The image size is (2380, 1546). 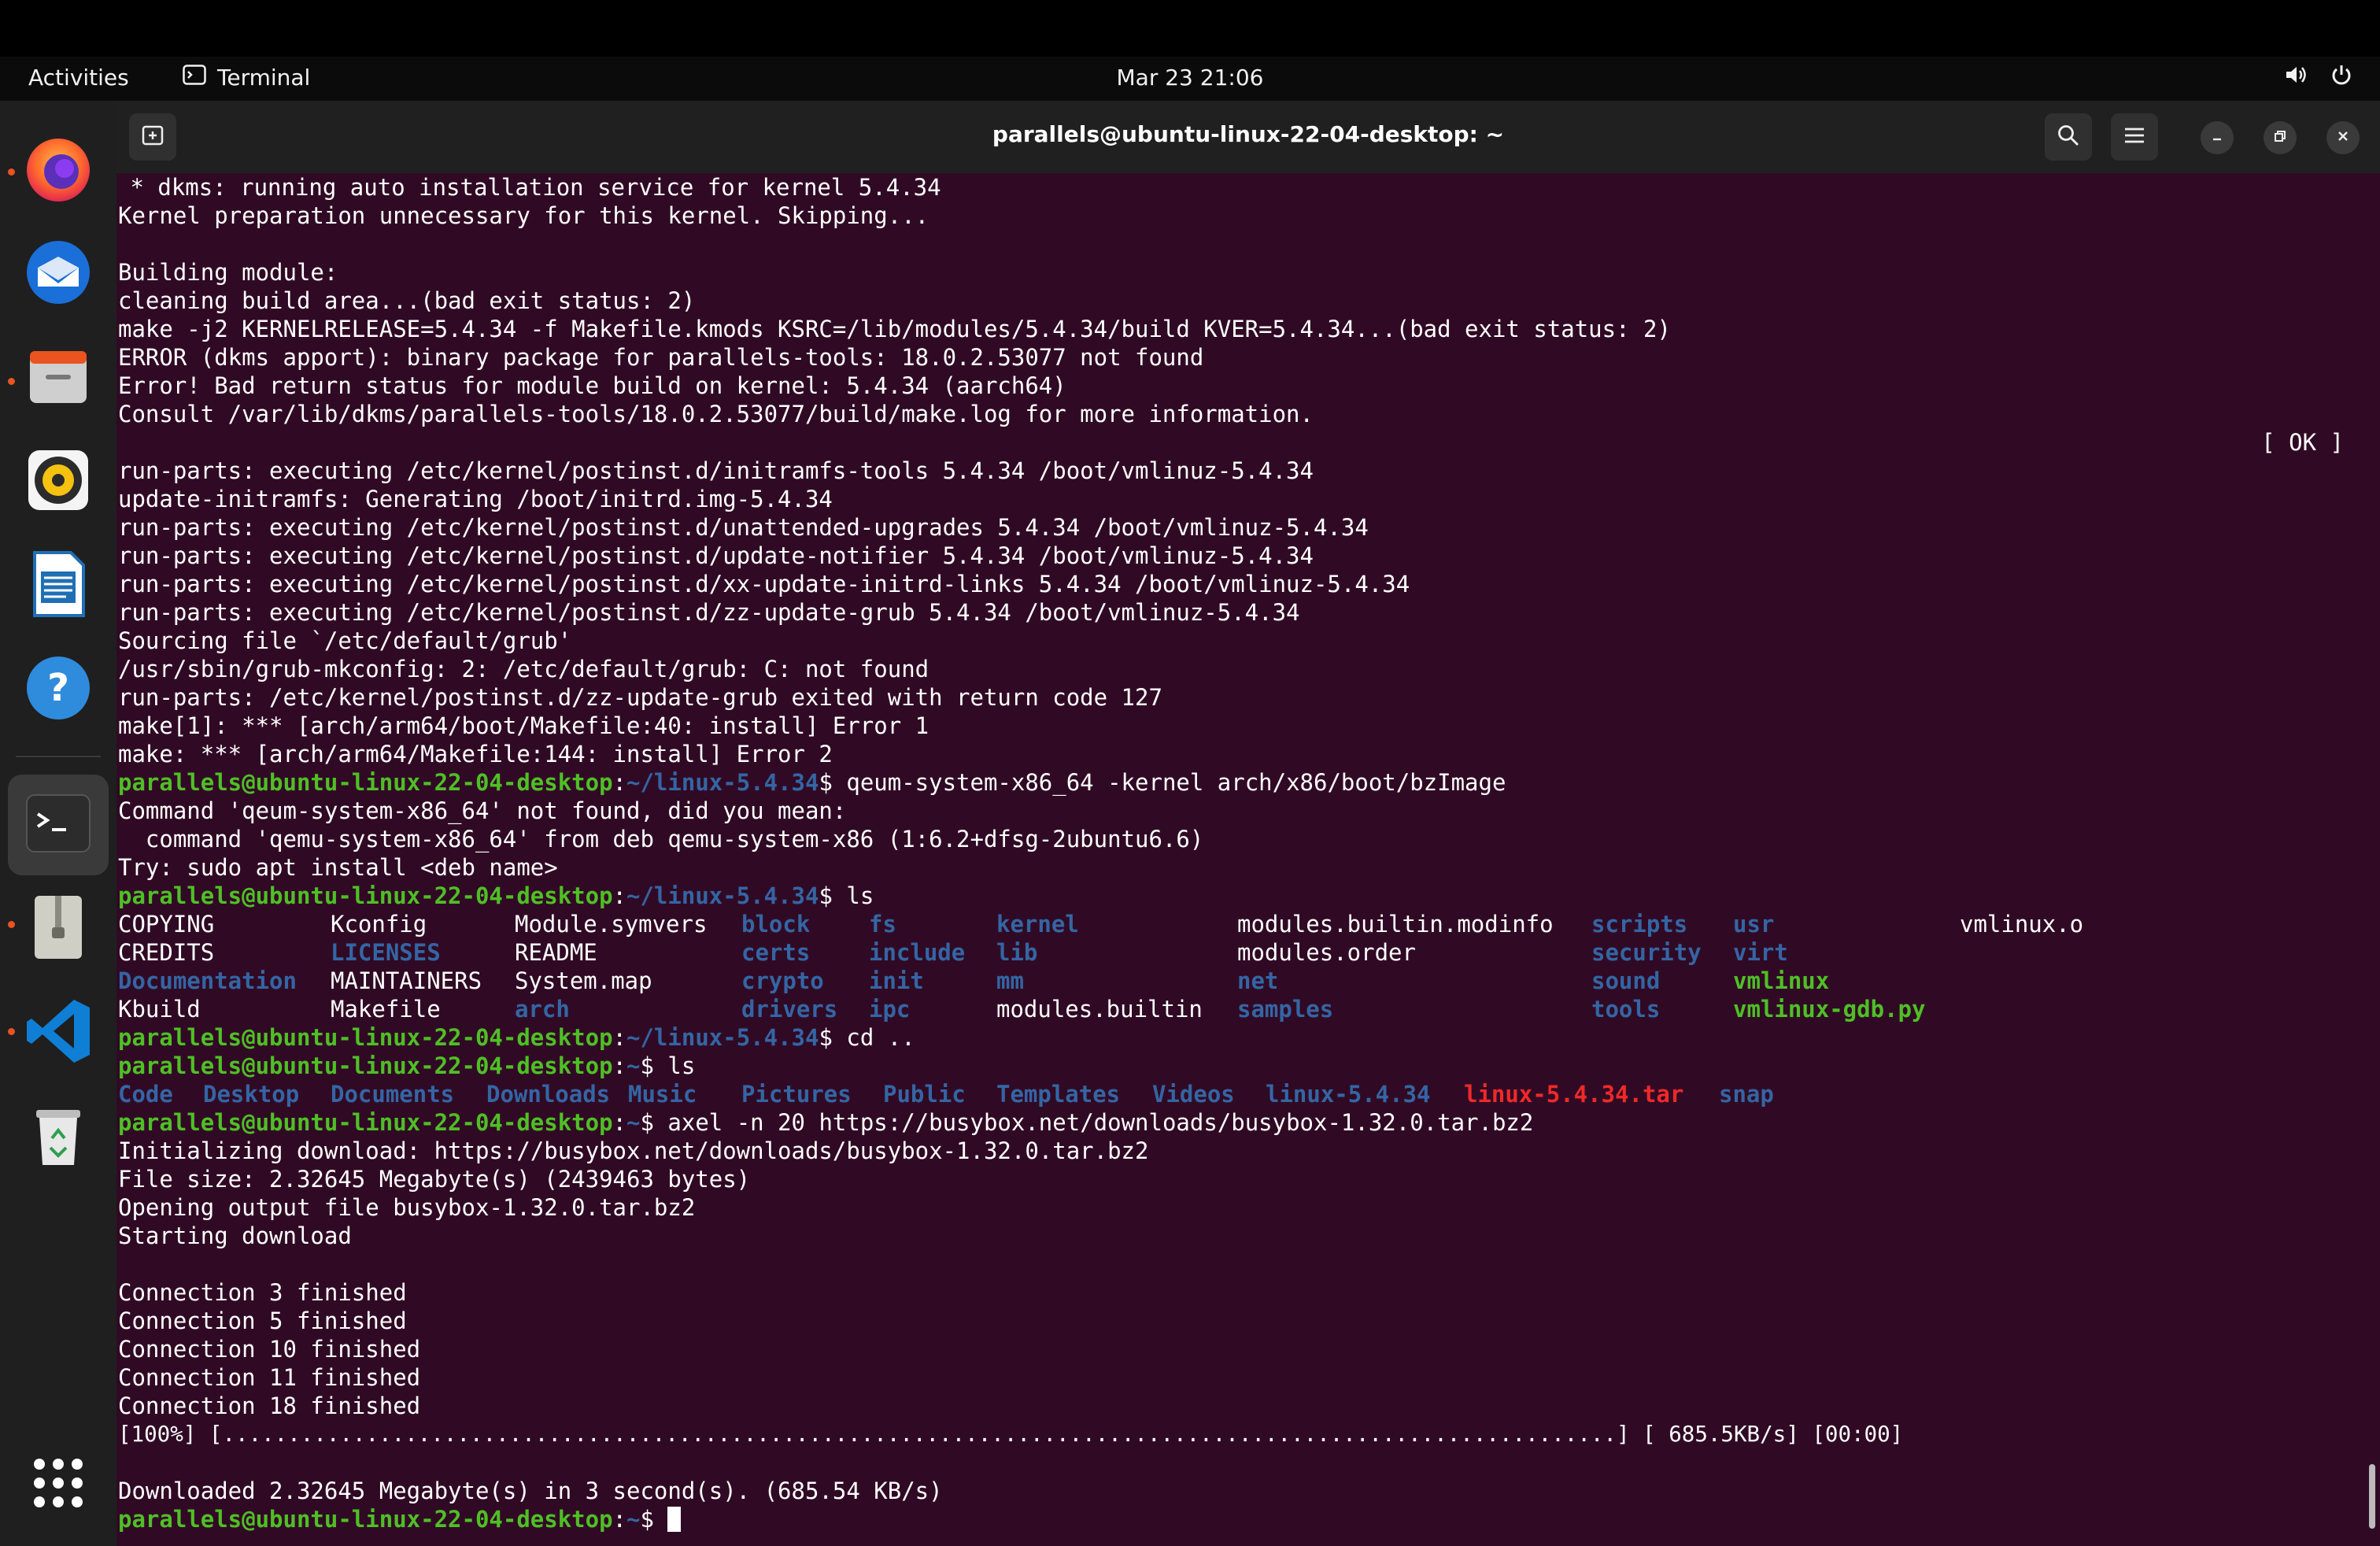 I want to click on help-icon: ?, so click(x=58, y=689).